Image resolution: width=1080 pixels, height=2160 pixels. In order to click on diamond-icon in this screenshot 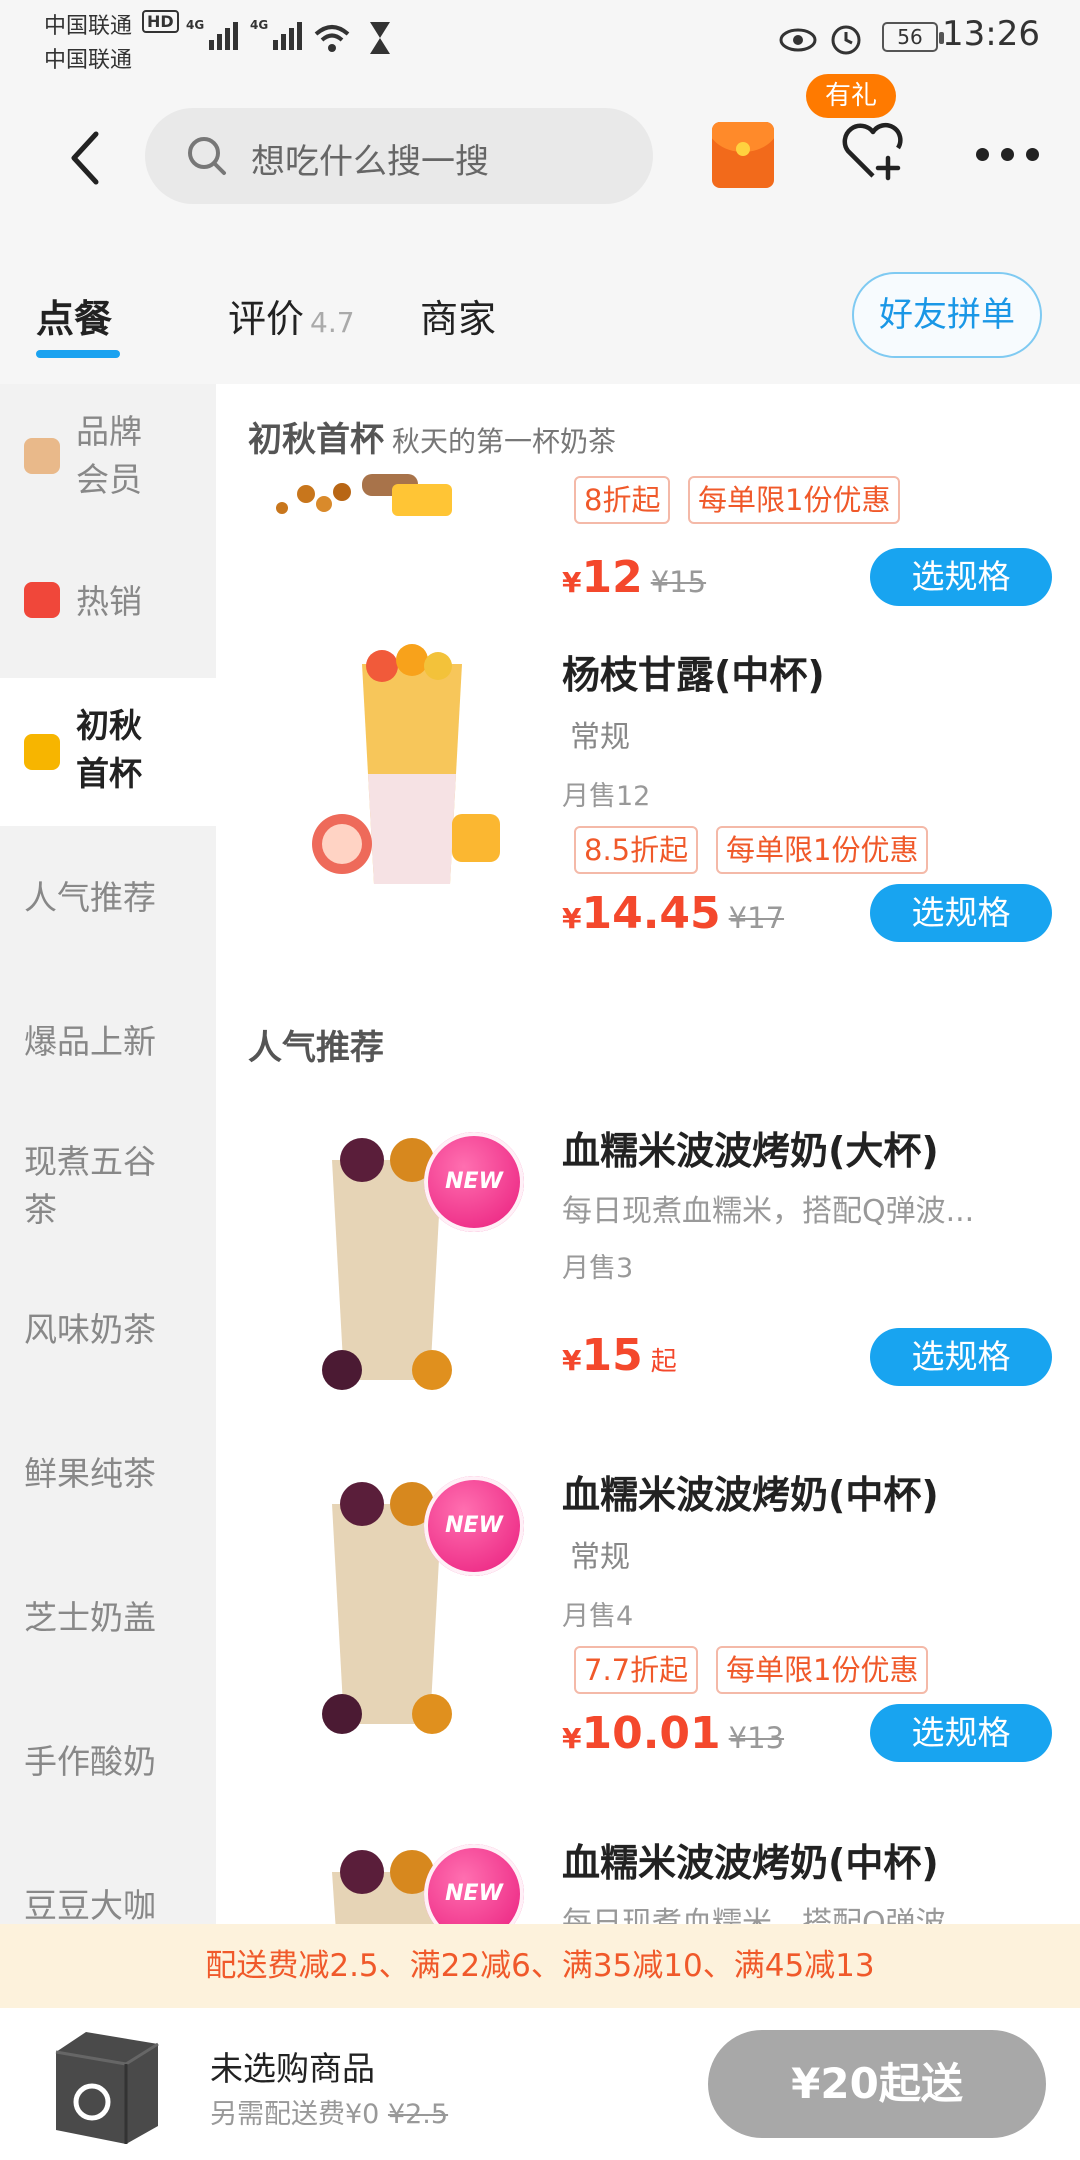, I will do `click(42, 456)`.